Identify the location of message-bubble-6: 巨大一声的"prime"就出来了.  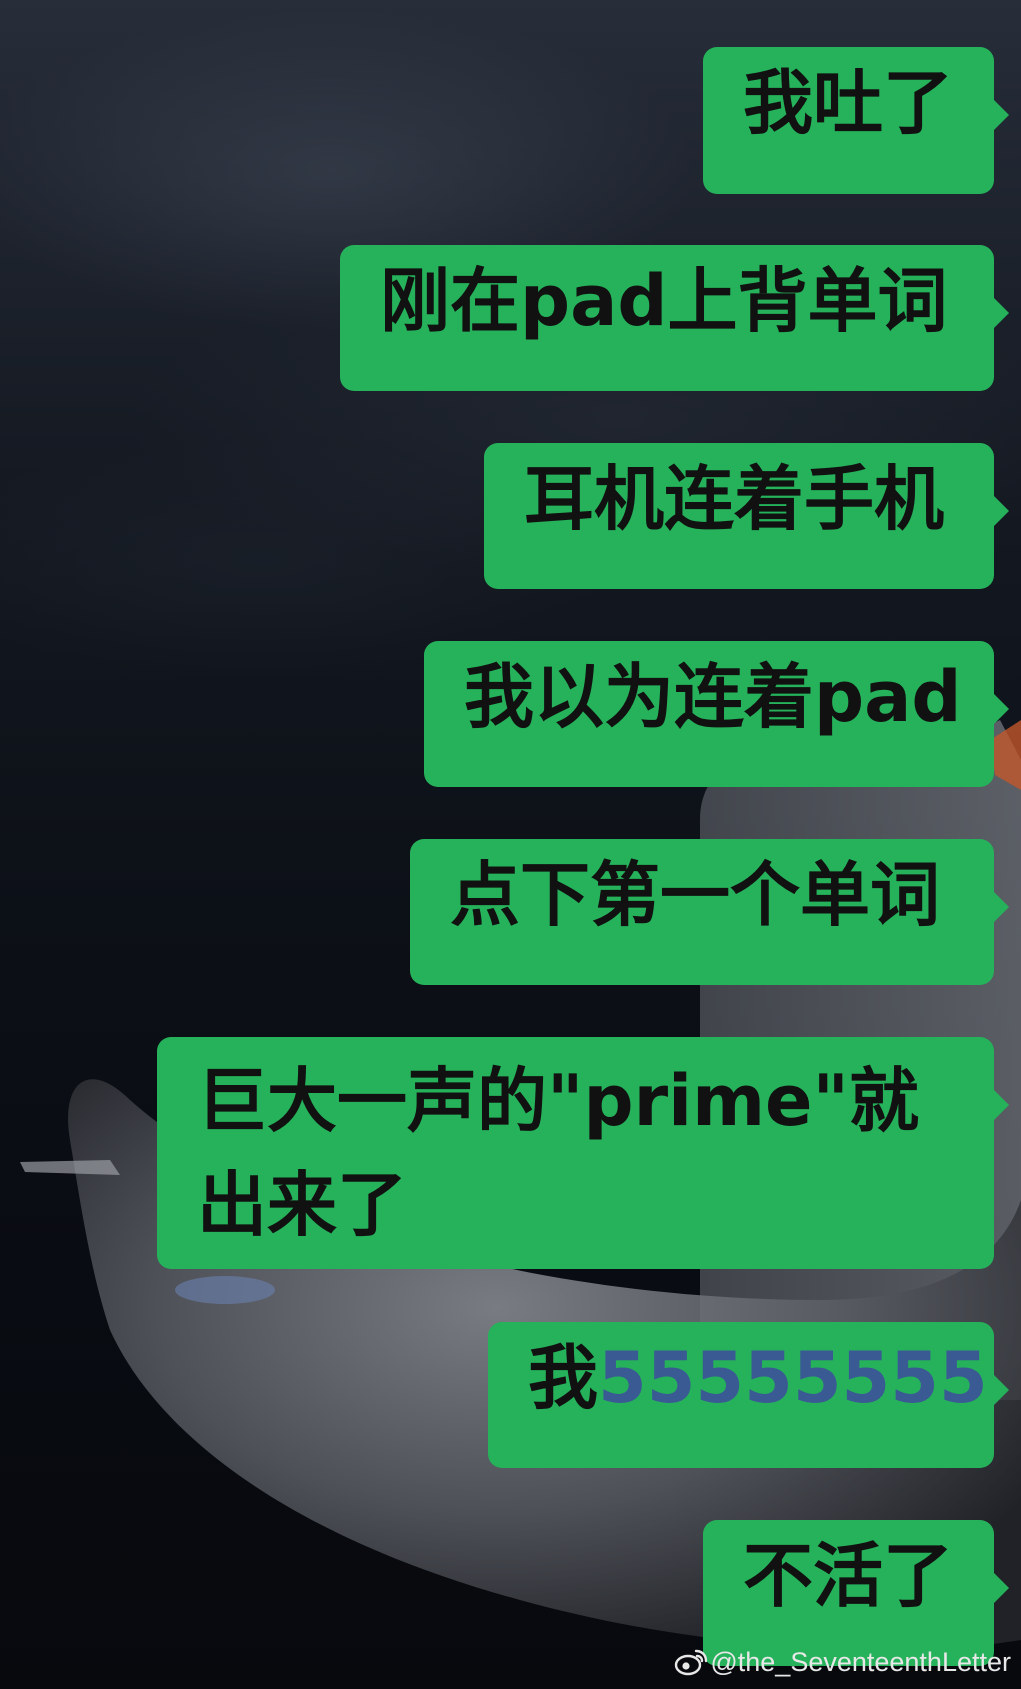
(583, 1153).